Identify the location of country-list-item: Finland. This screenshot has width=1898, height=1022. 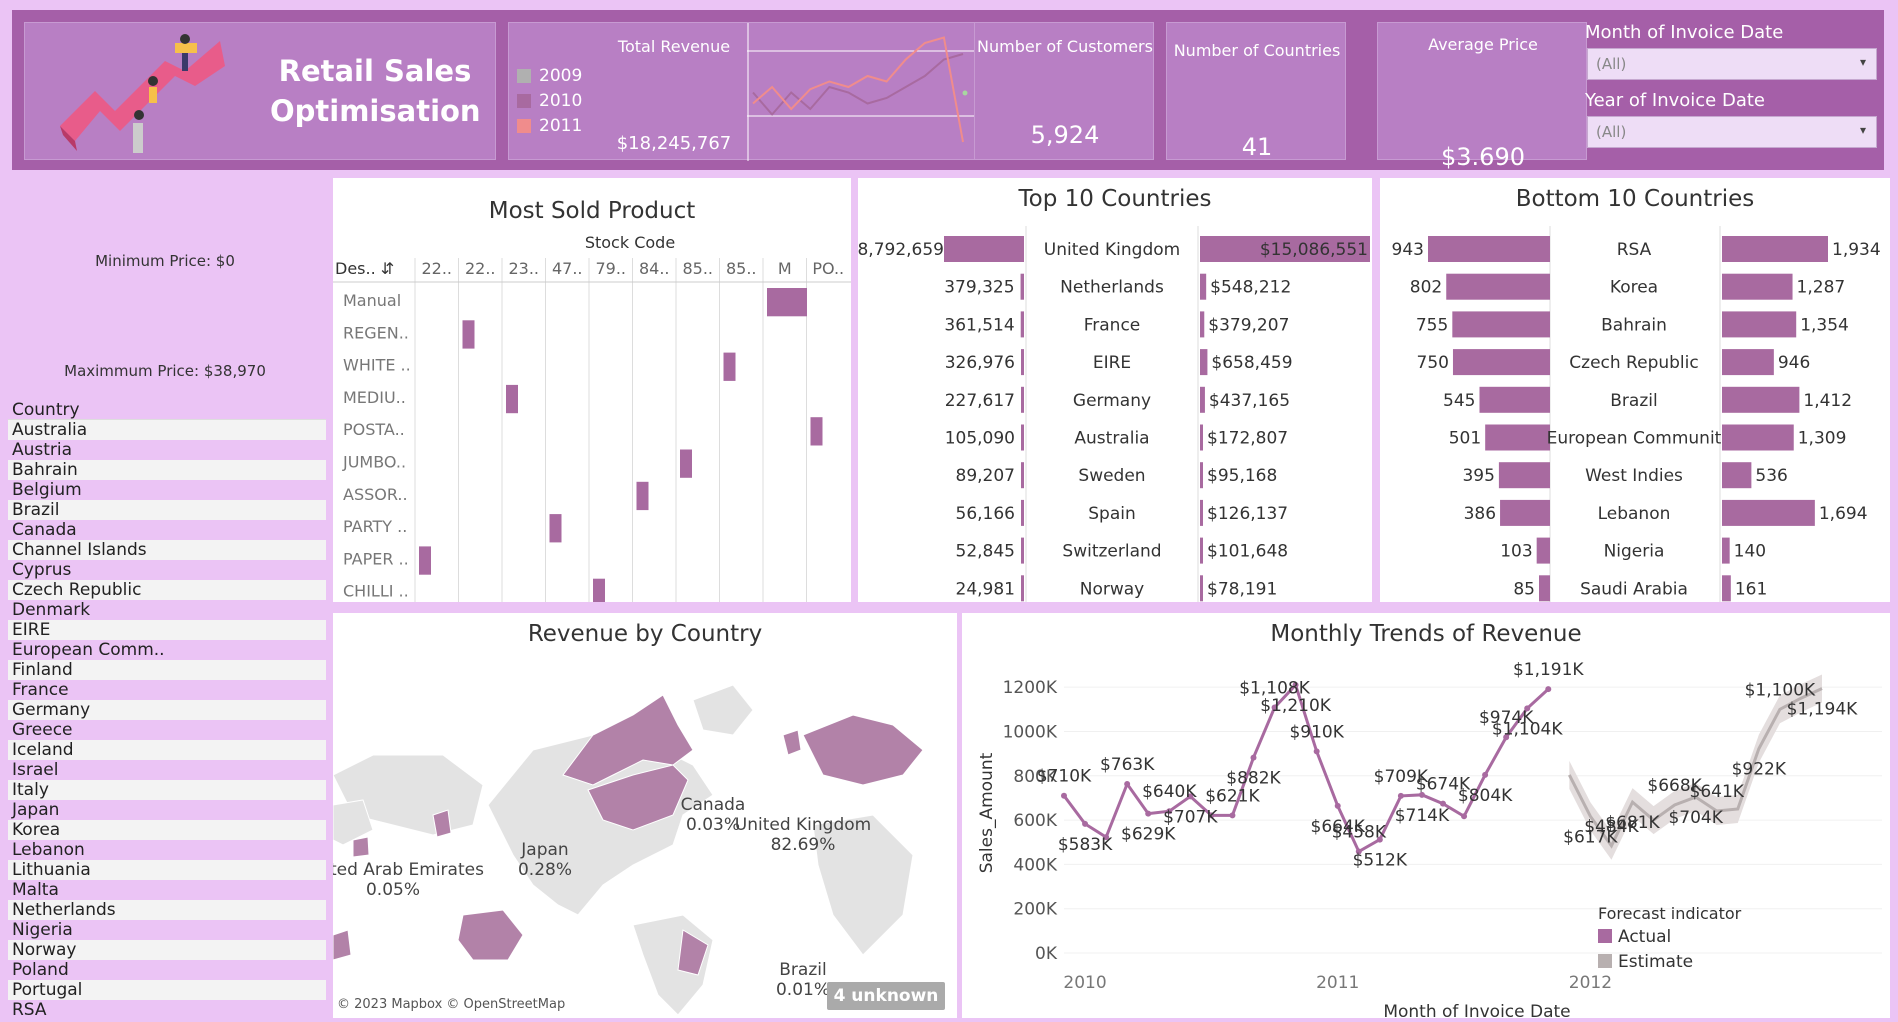
(167, 670).